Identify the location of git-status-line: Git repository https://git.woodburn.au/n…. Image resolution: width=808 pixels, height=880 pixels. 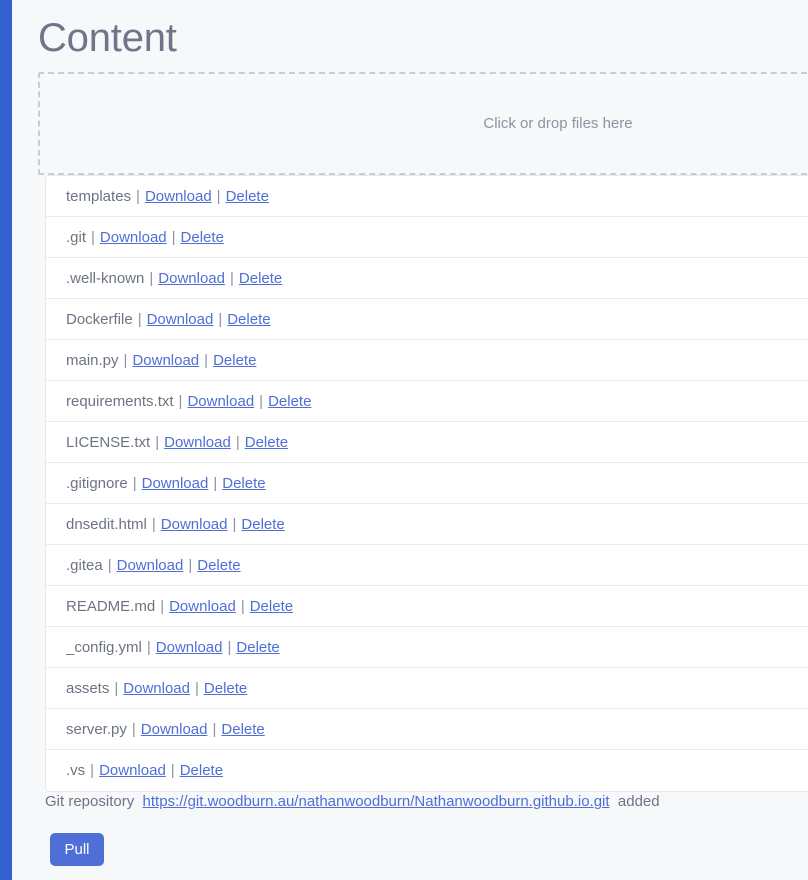
(352, 801).